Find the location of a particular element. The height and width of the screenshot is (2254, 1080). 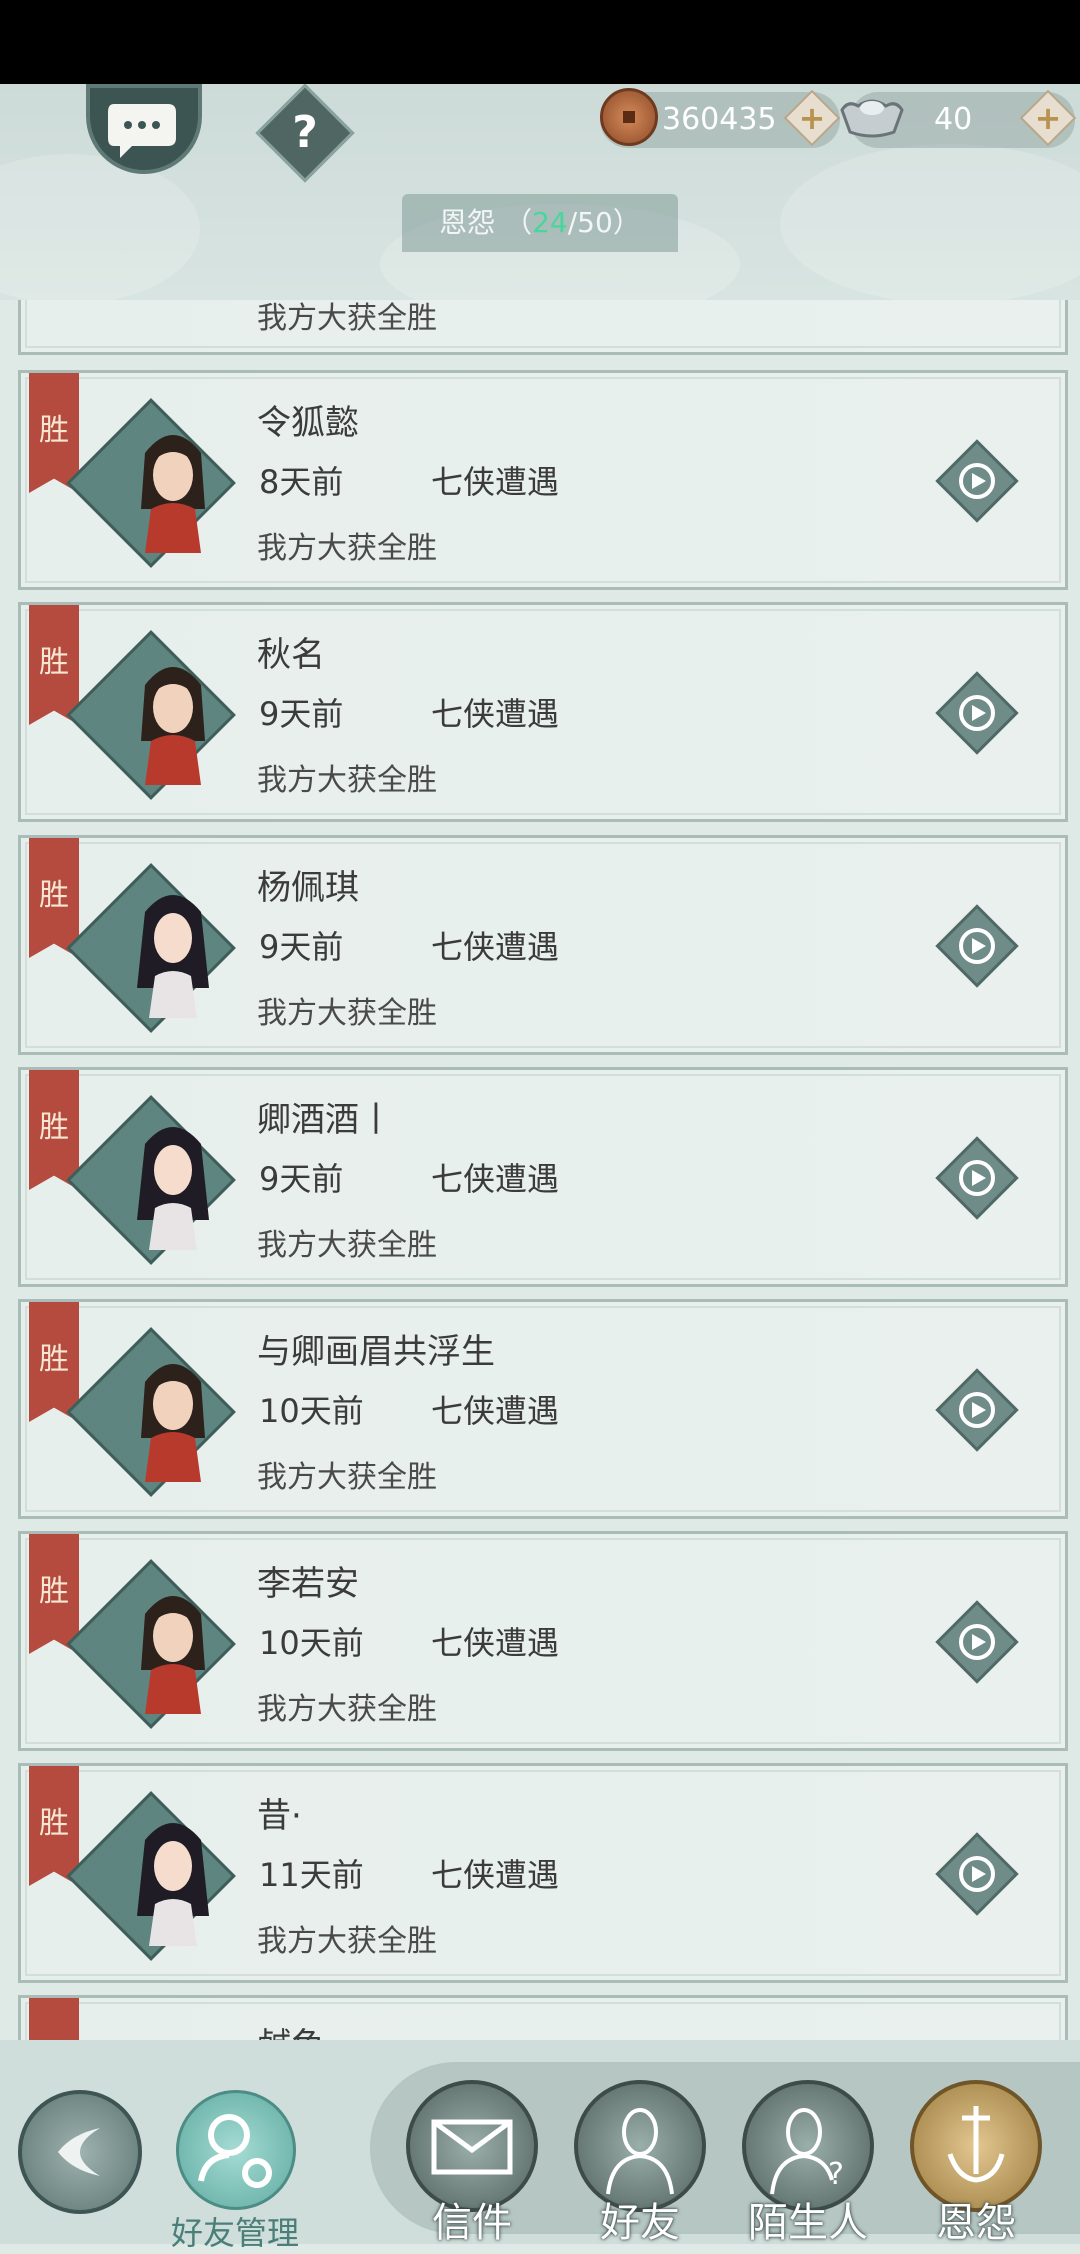

record-card: 胜 与卿画眉共浮生 10天前 七侠遭遇我方大获全胜 is located at coordinates (543, 1409).